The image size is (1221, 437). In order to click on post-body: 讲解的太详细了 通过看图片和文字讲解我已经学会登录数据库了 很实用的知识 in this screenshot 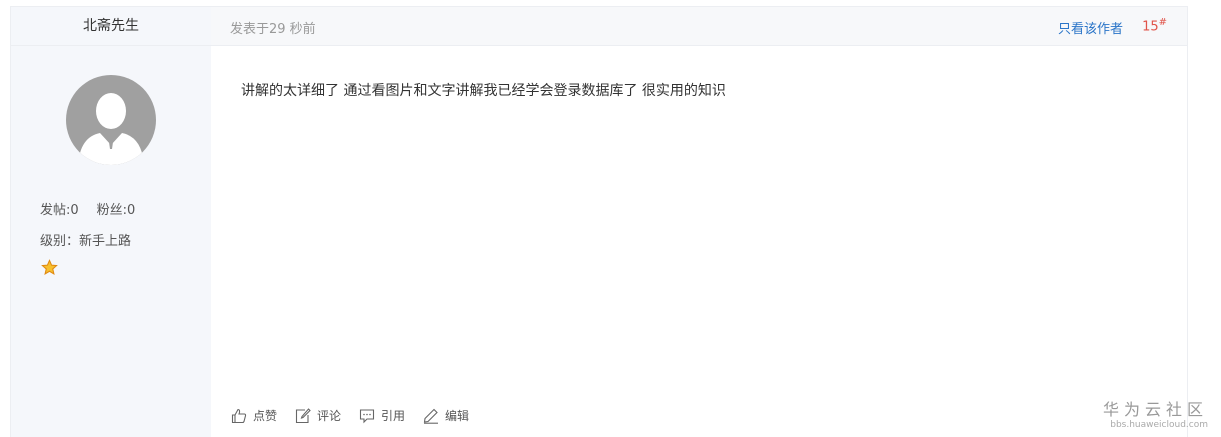, I will do `click(483, 91)`.